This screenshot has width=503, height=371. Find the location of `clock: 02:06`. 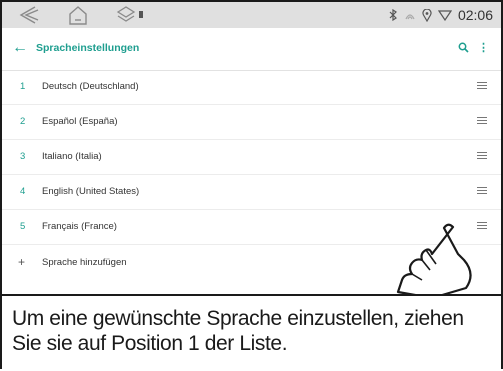

clock: 02:06 is located at coordinates (475, 15).